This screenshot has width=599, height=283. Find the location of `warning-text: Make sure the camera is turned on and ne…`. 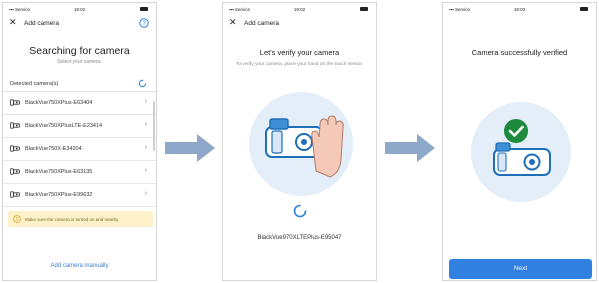

warning-text: Make sure the camera is turned on and ne… is located at coordinates (72, 219).